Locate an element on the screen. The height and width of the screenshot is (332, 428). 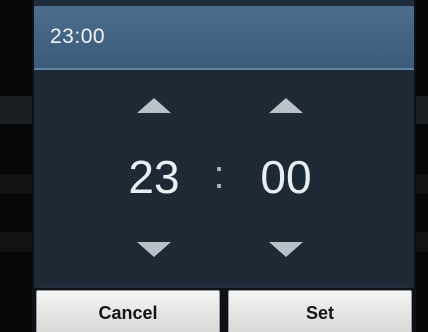
hour-value: 23 is located at coordinates (154, 177).